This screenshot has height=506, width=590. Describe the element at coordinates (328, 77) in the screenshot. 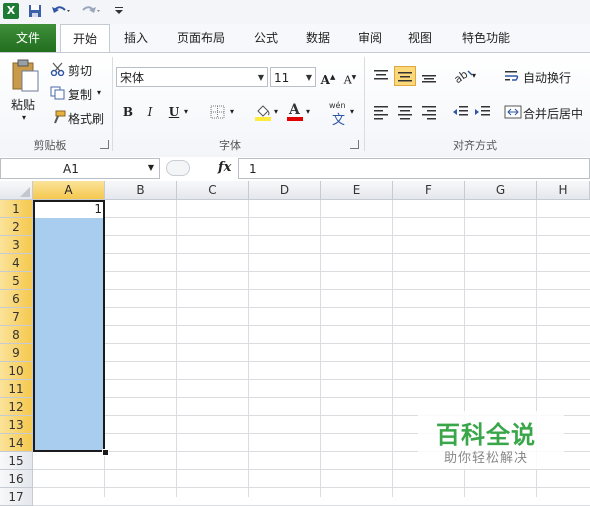

I see `increase-font-size-icon: A▲` at that location.